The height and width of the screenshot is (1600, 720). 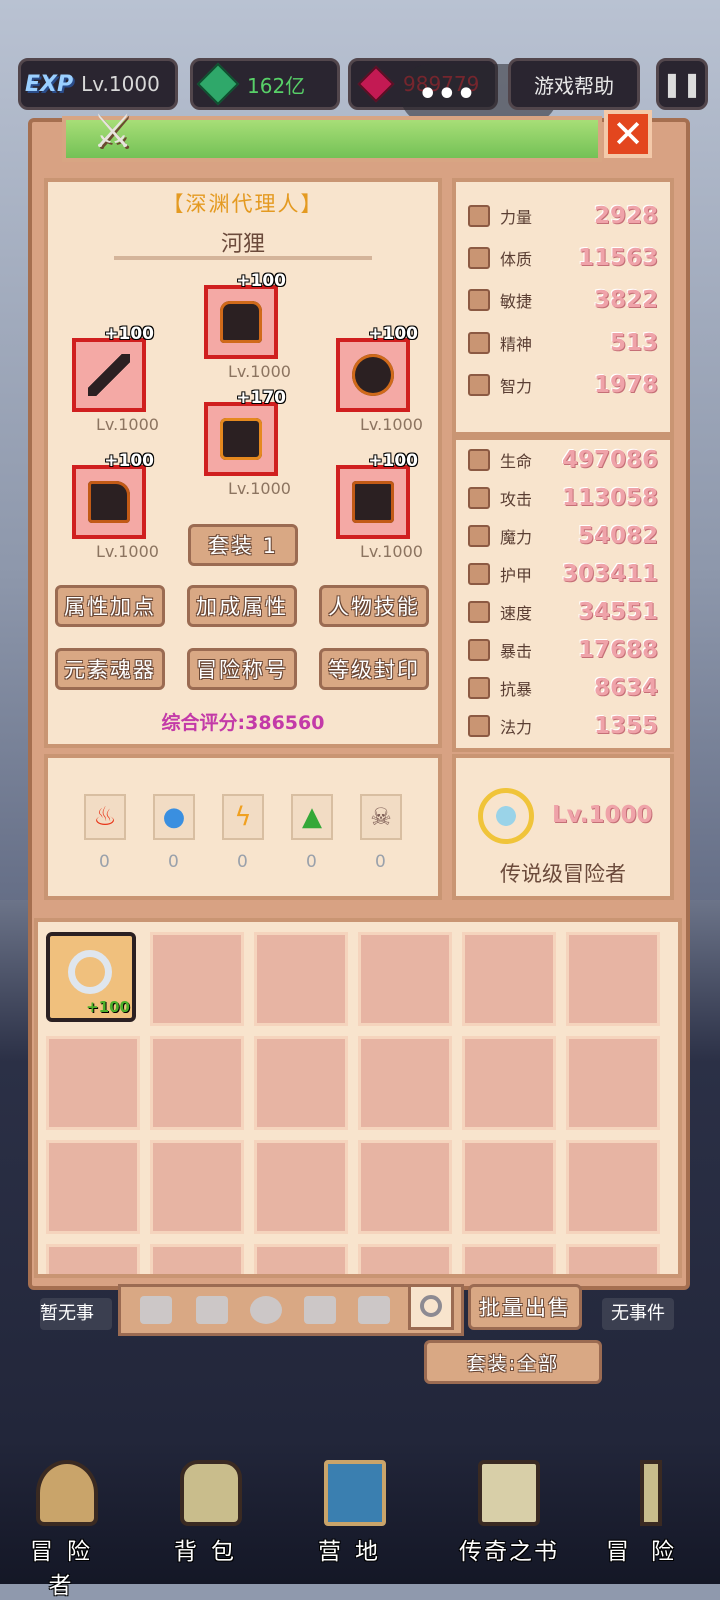 What do you see at coordinates (373, 375) in the screenshot?
I see `shield-icon` at bounding box center [373, 375].